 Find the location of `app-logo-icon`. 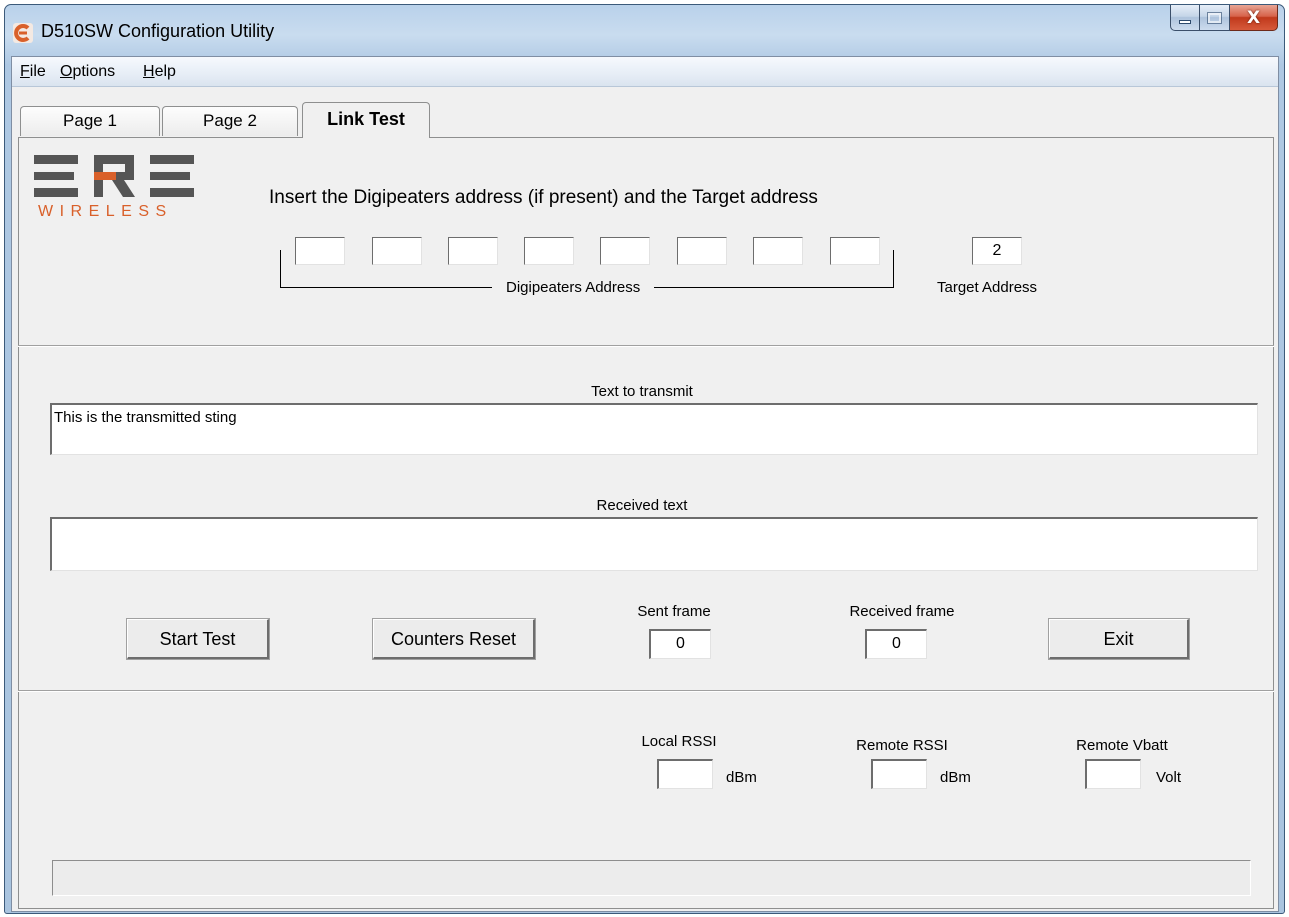

app-logo-icon is located at coordinates (23, 33).